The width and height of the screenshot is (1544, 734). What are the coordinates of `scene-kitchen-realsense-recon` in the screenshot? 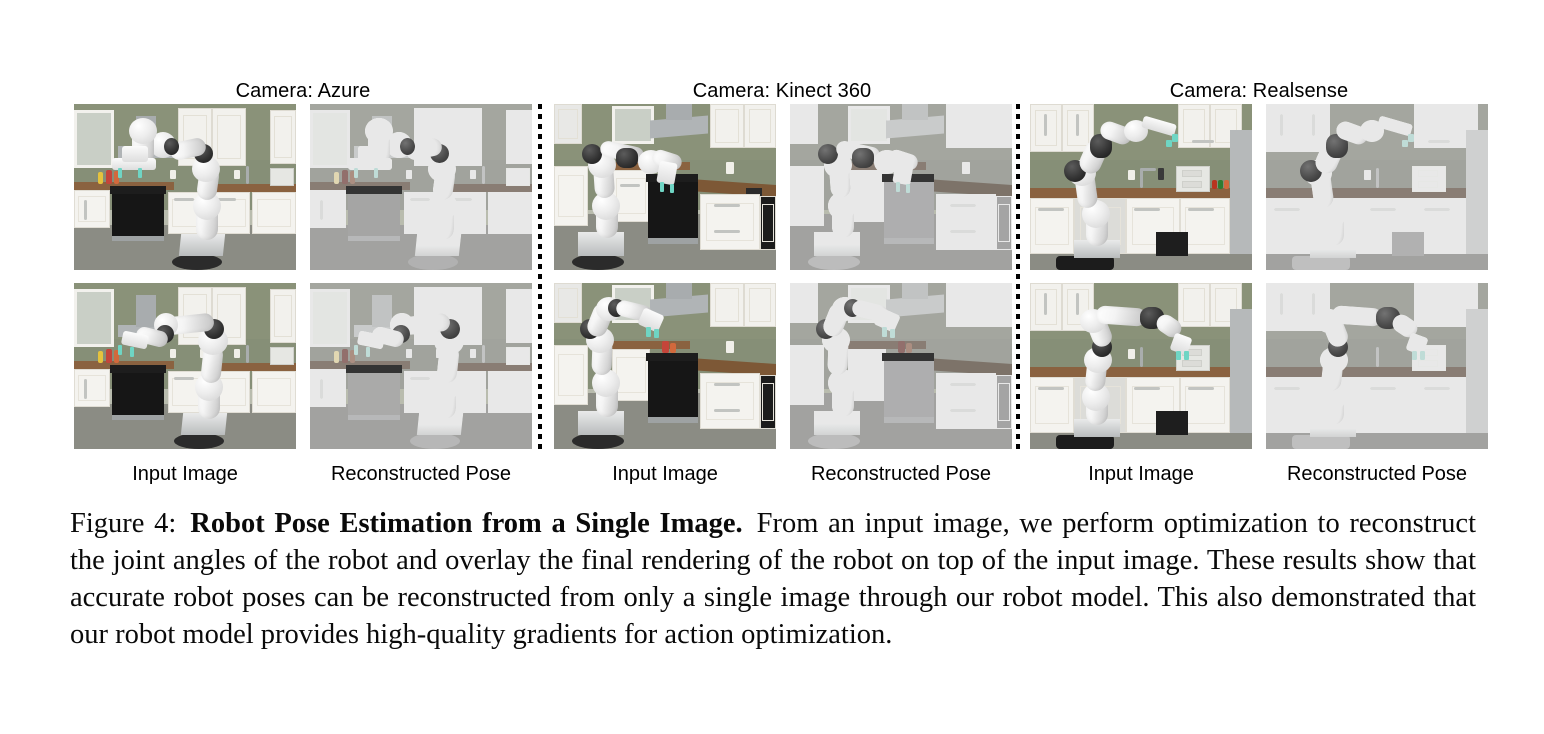 It's located at (1377, 187).